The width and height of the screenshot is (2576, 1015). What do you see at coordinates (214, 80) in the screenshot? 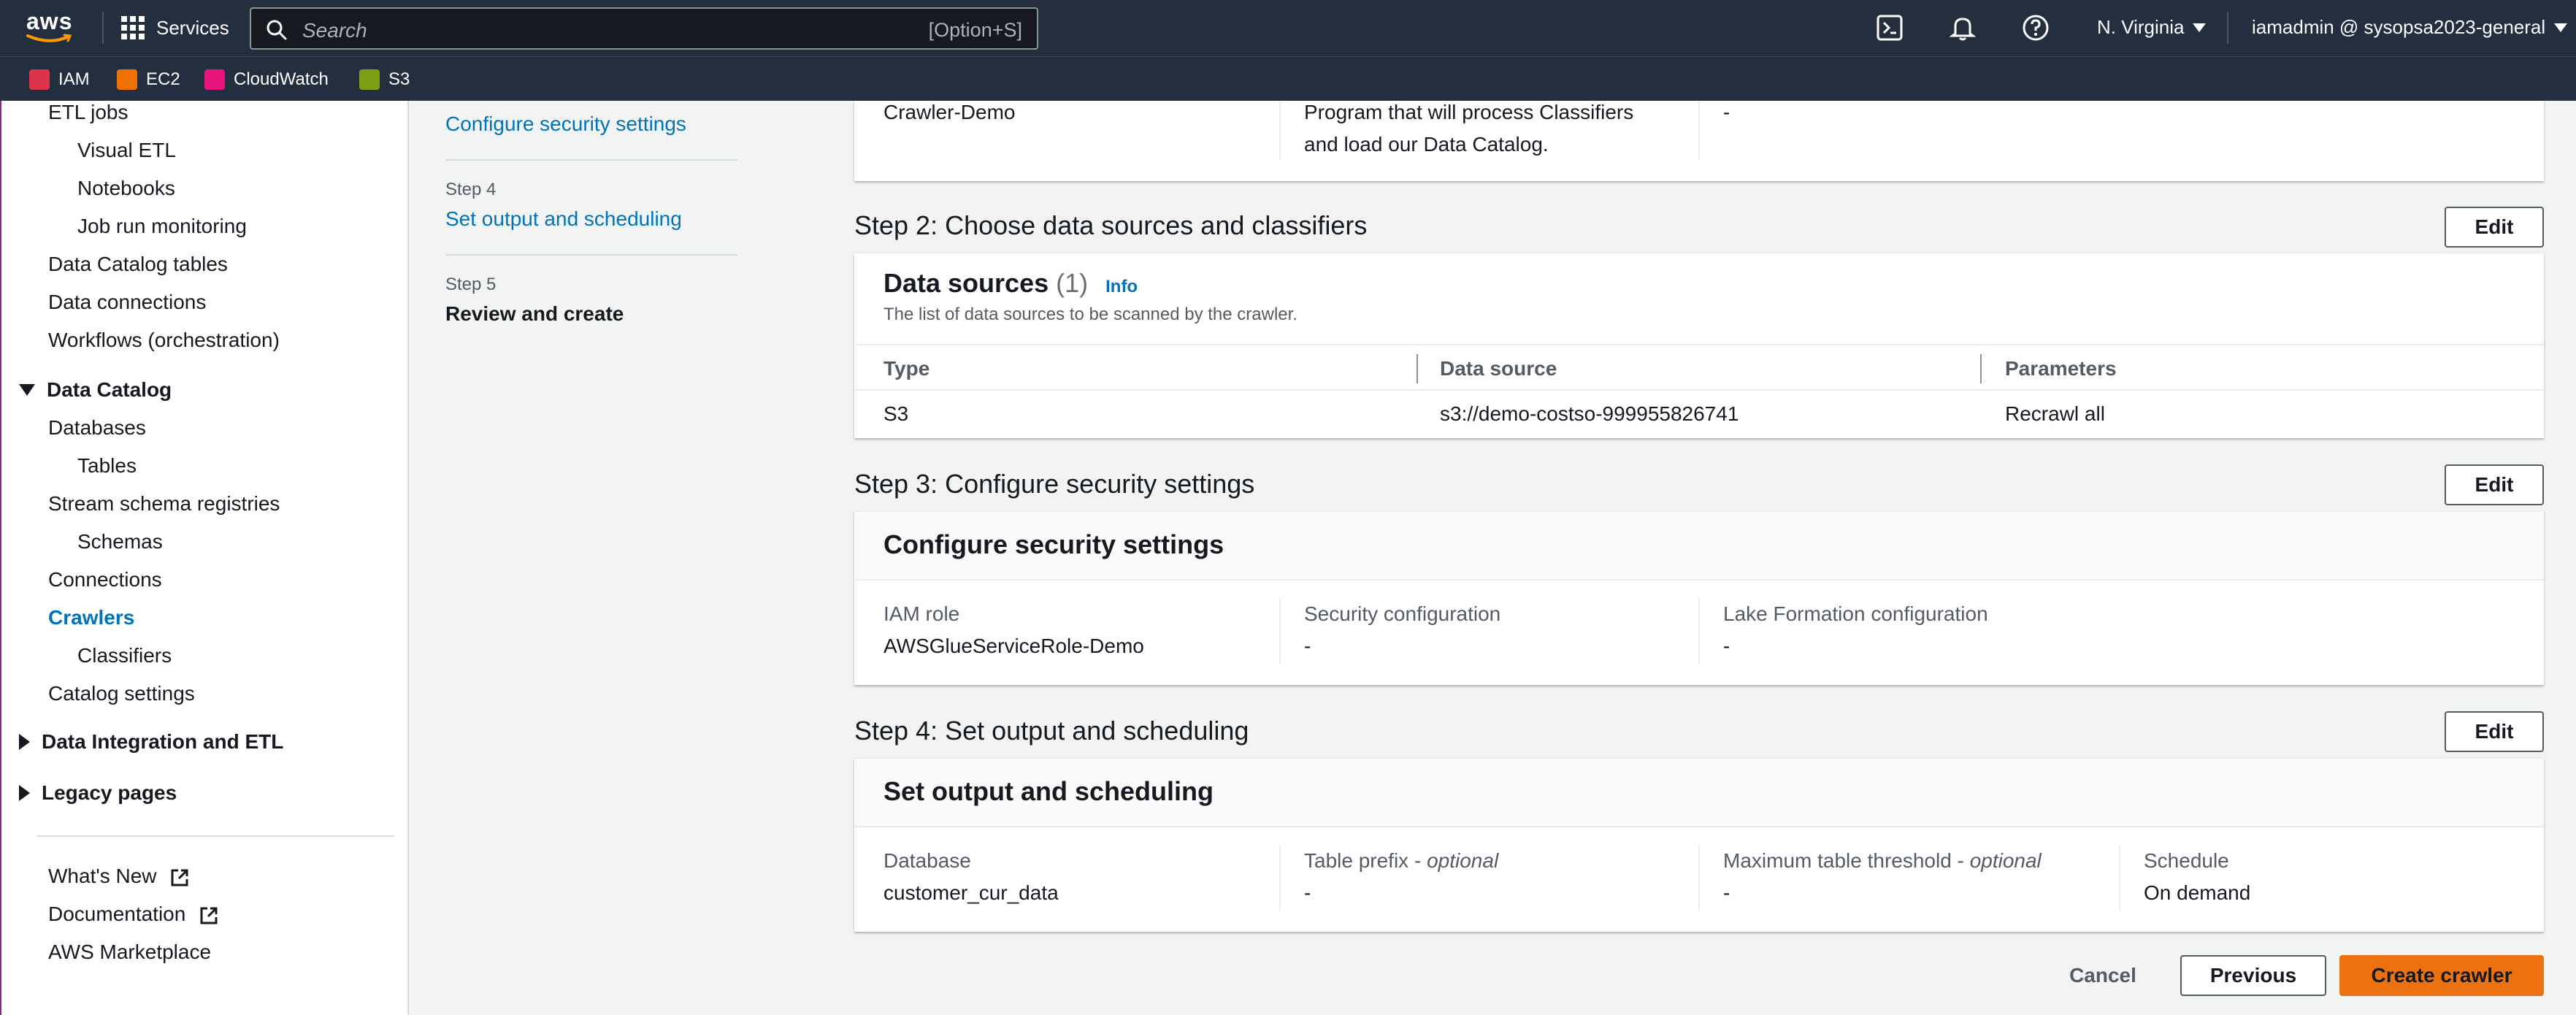
I see `cloudwatch-service-icon` at bounding box center [214, 80].